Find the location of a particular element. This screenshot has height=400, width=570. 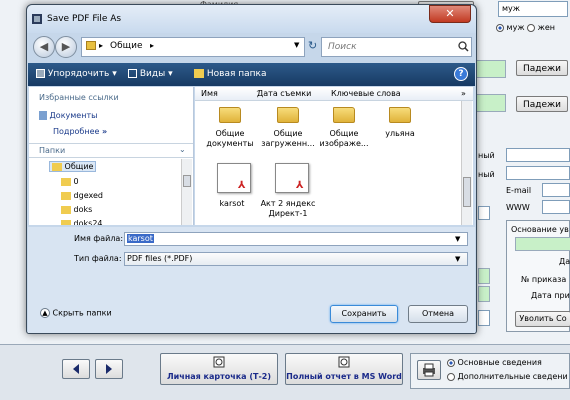

file-item: Акт 2 яндекс Директ-1 is located at coordinates (288, 209).